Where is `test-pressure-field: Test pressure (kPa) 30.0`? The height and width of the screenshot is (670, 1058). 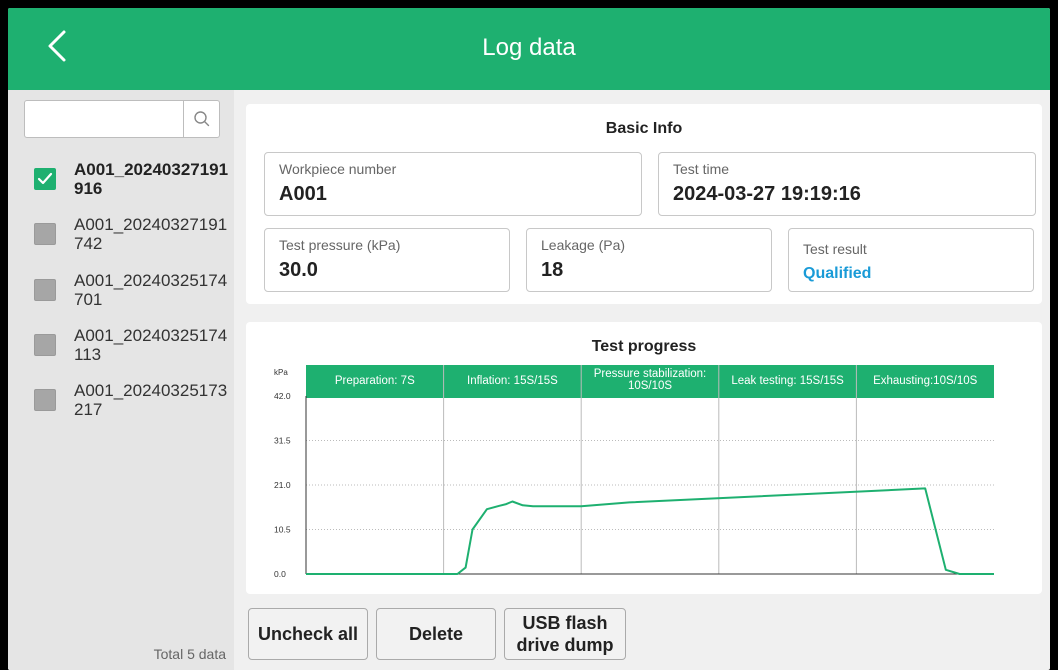
test-pressure-field: Test pressure (kPa) 30.0 is located at coordinates (387, 260).